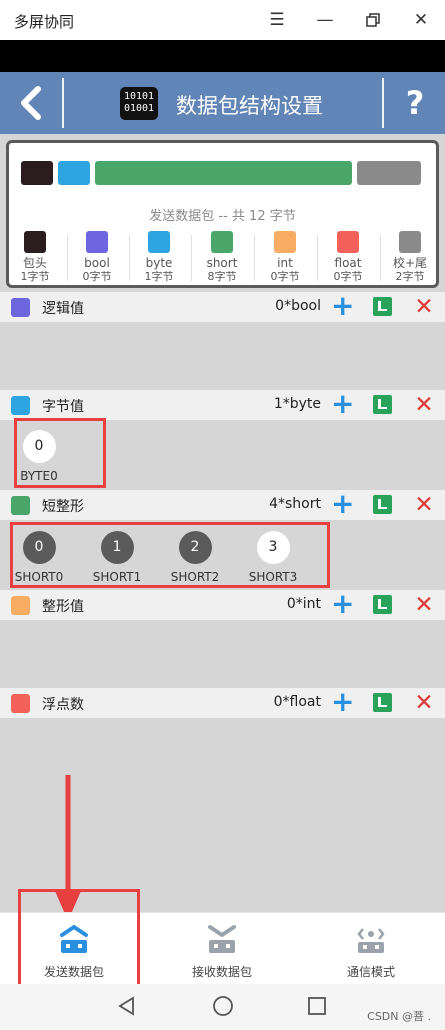 This screenshot has width=445, height=1030. Describe the element at coordinates (249, 106) in the screenshot. I see `page-title: 数据包结构设置` at that location.